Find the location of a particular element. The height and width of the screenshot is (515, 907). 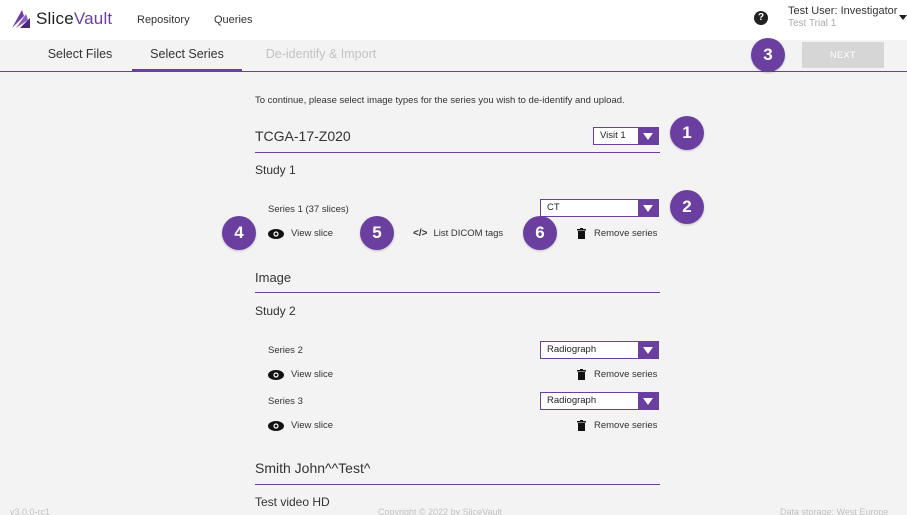

footer-copyright: Copyright © 2022 by SliceVault is located at coordinates (440, 511).